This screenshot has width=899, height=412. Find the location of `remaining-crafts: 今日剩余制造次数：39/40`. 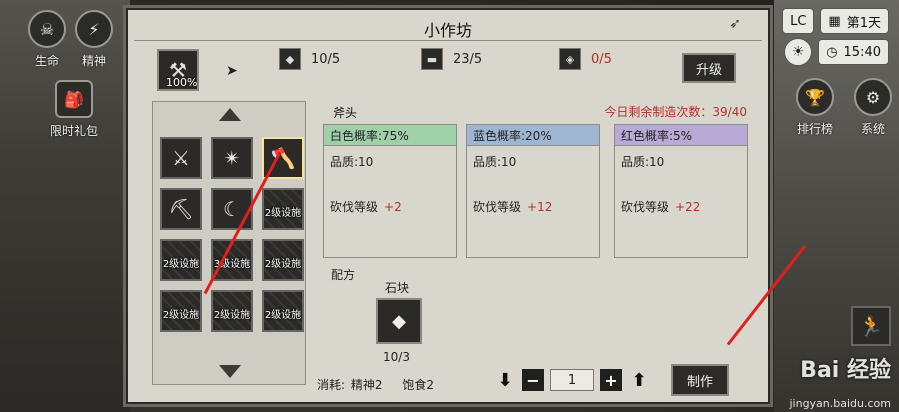

remaining-crafts: 今日剩余制造次数：39/40 is located at coordinates (675, 112).